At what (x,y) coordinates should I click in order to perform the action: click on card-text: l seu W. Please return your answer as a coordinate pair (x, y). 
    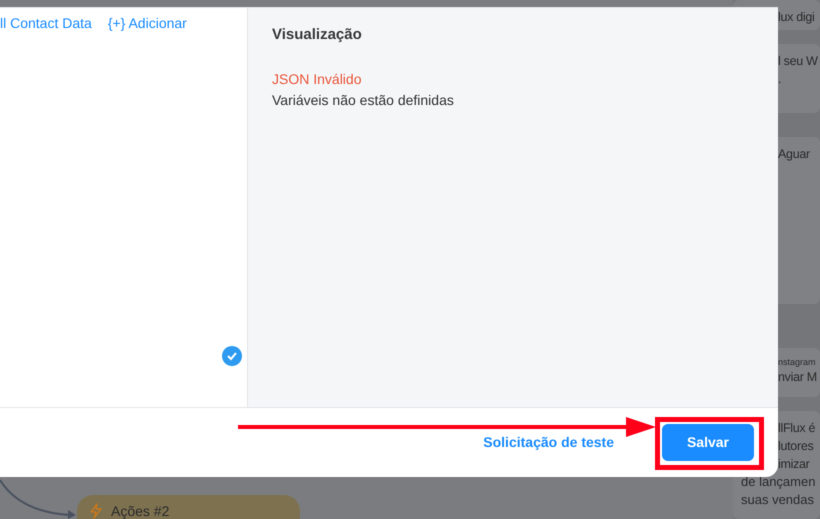
    Looking at the image, I should click on (798, 61).